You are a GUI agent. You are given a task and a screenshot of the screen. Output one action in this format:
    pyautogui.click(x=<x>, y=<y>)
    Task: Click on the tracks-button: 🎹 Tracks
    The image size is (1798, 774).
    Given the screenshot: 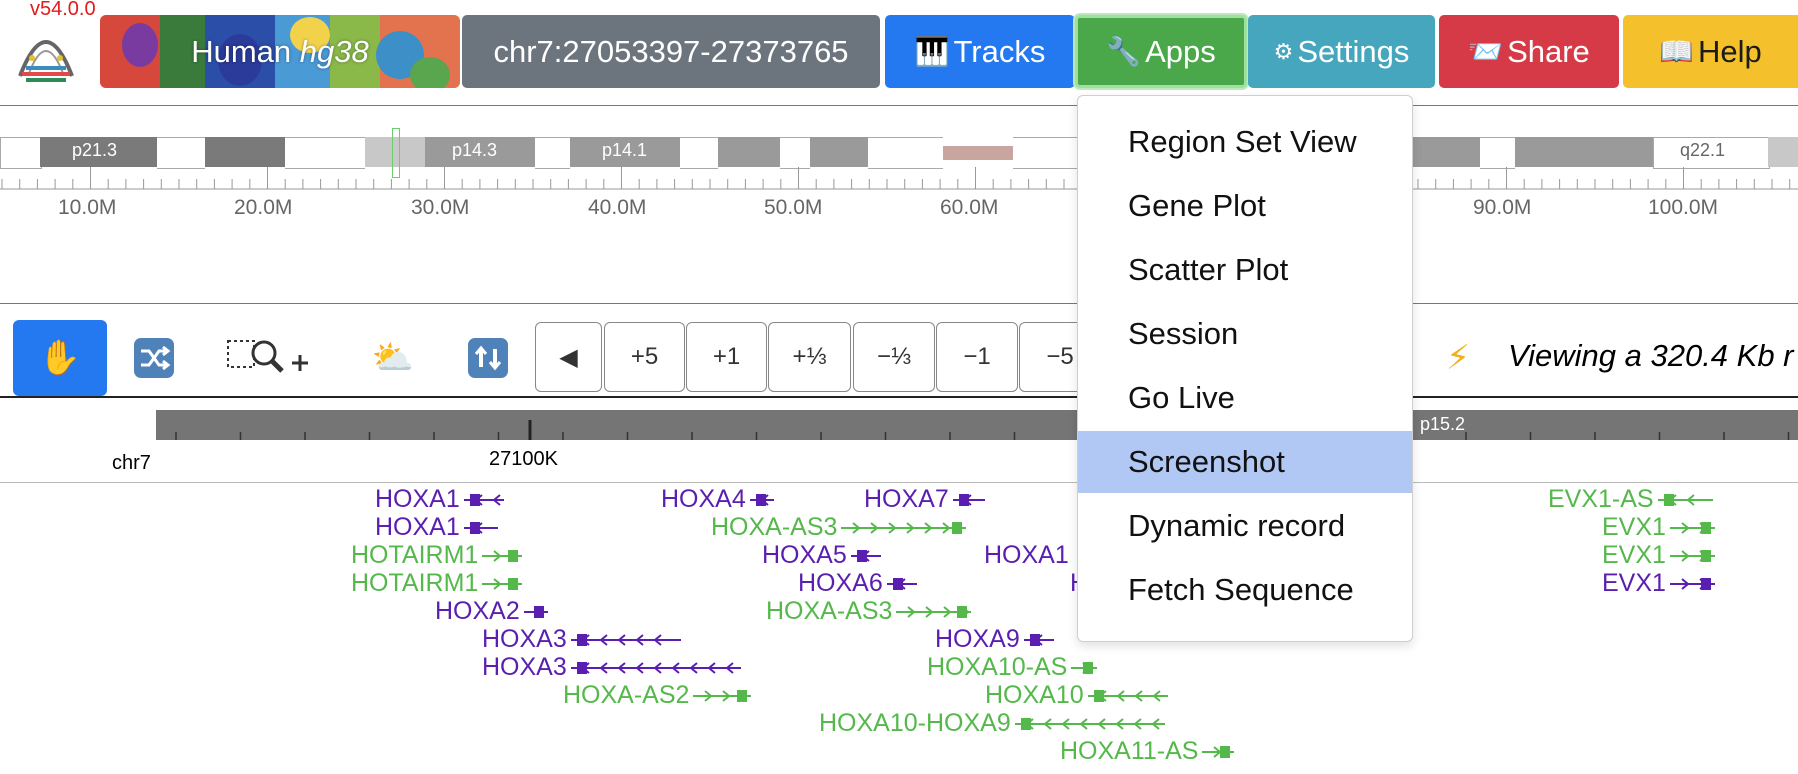 What is the action you would take?
    pyautogui.click(x=980, y=51)
    